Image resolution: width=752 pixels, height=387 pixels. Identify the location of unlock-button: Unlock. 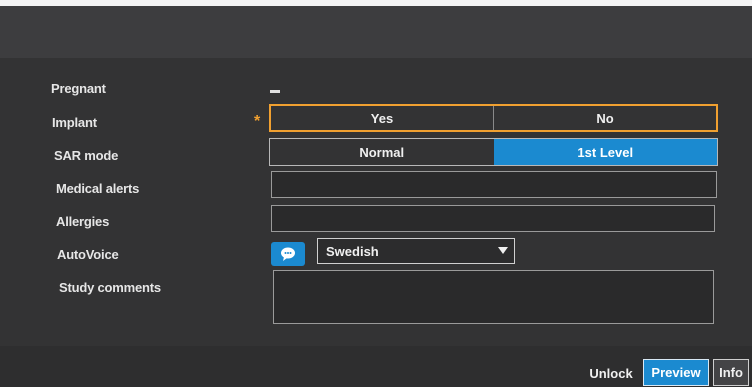
(611, 373).